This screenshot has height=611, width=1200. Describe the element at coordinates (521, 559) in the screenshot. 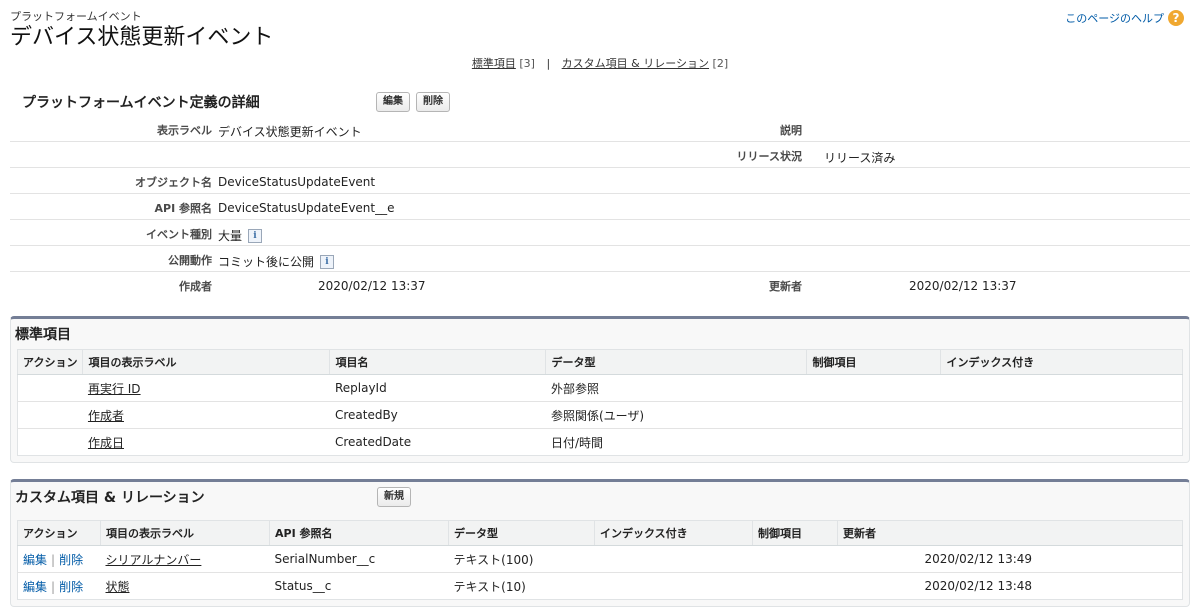

I see `data-type-cell: テキスト(100)` at that location.